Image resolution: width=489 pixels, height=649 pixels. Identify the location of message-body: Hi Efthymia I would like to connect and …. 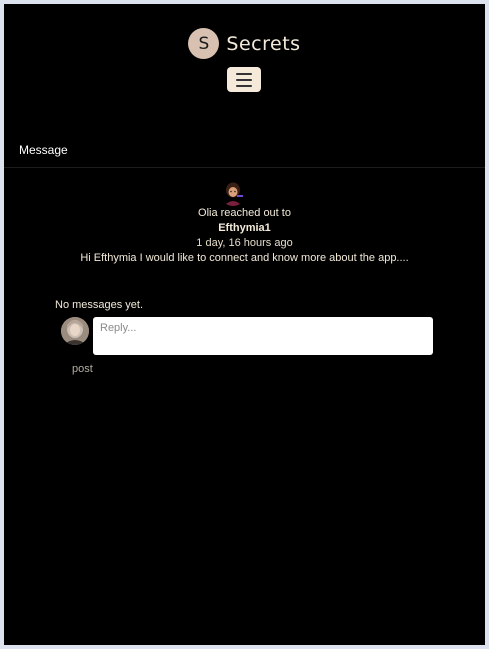
(244, 258).